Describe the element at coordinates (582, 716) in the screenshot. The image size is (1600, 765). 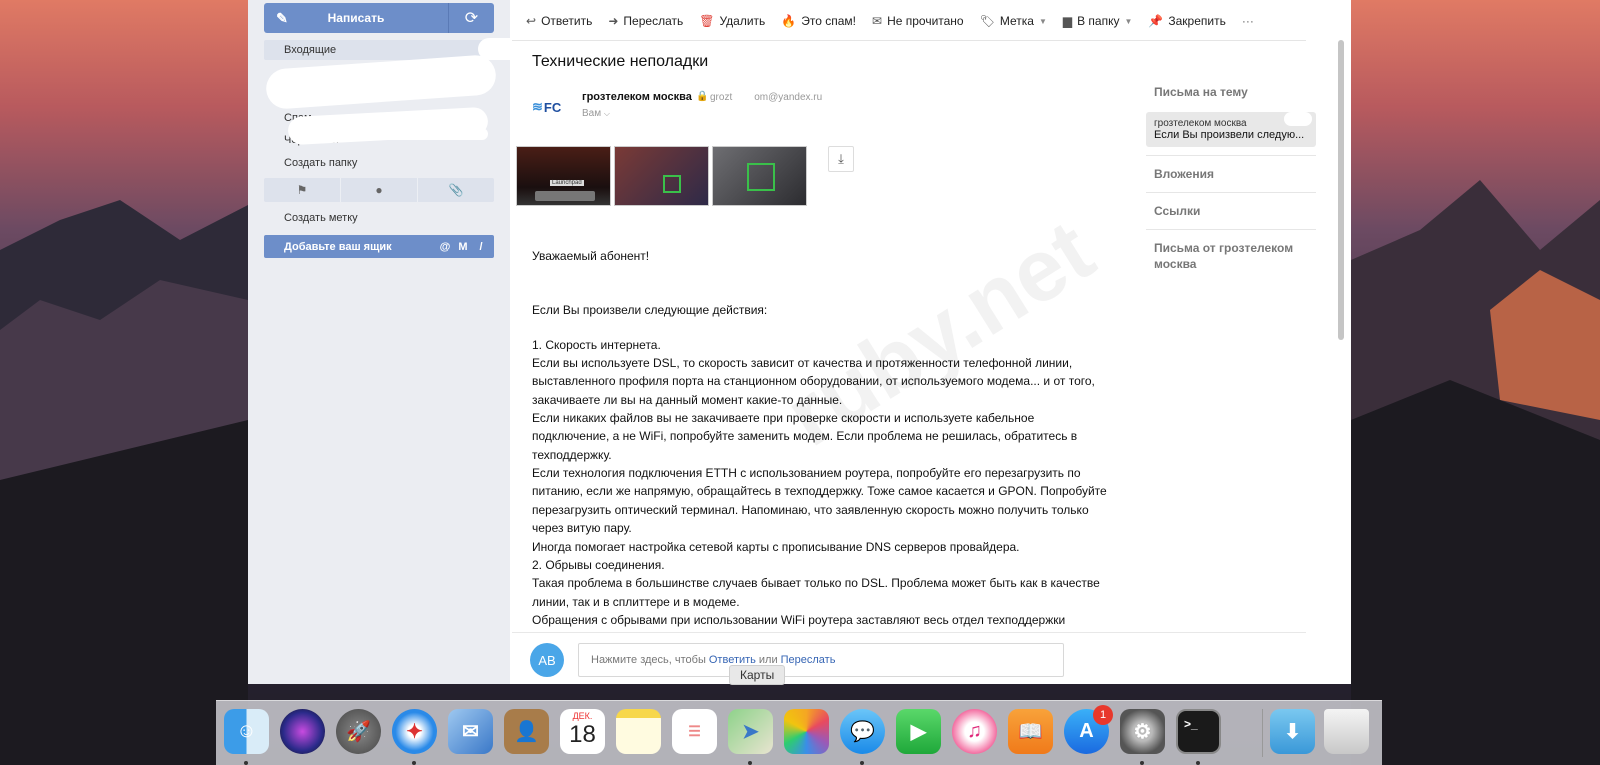
I see `calendar-month: ДЕК.` at that location.